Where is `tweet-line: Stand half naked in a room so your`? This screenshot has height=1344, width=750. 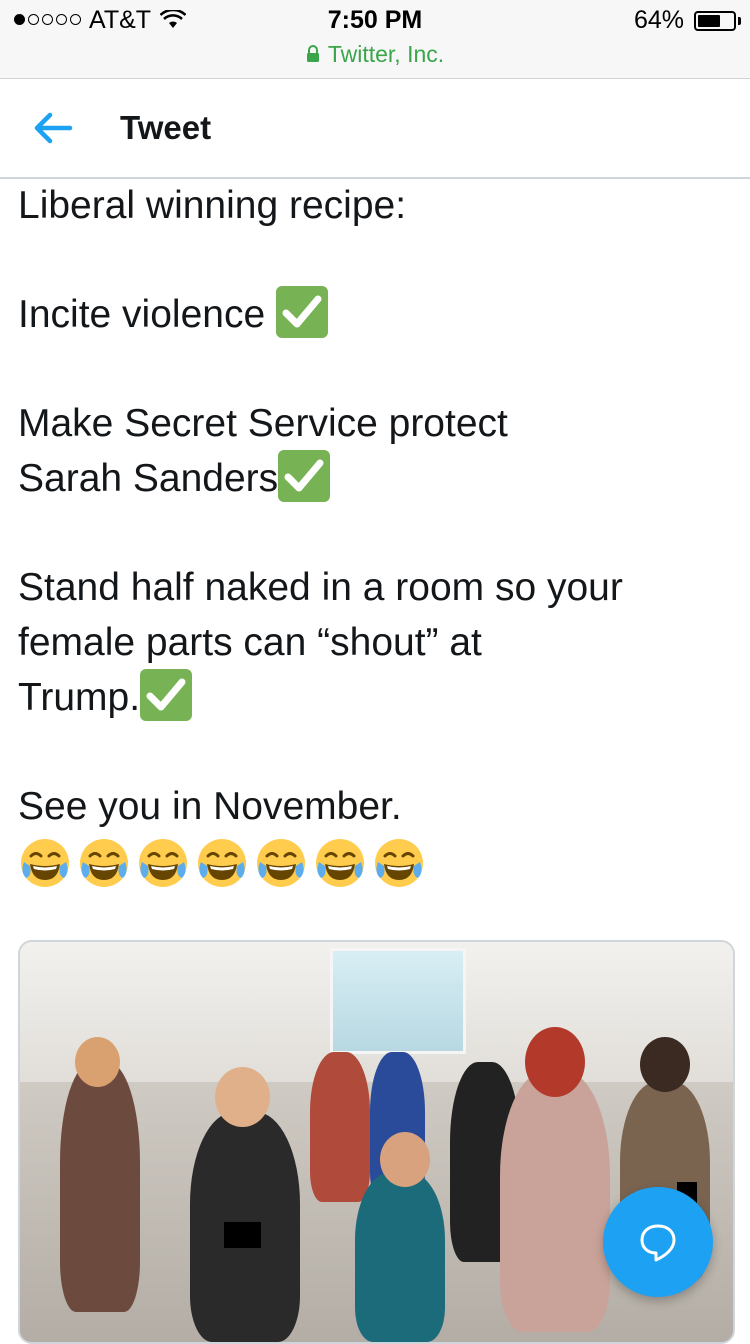
tweet-line: Stand half naked in a room so your is located at coordinates (320, 587).